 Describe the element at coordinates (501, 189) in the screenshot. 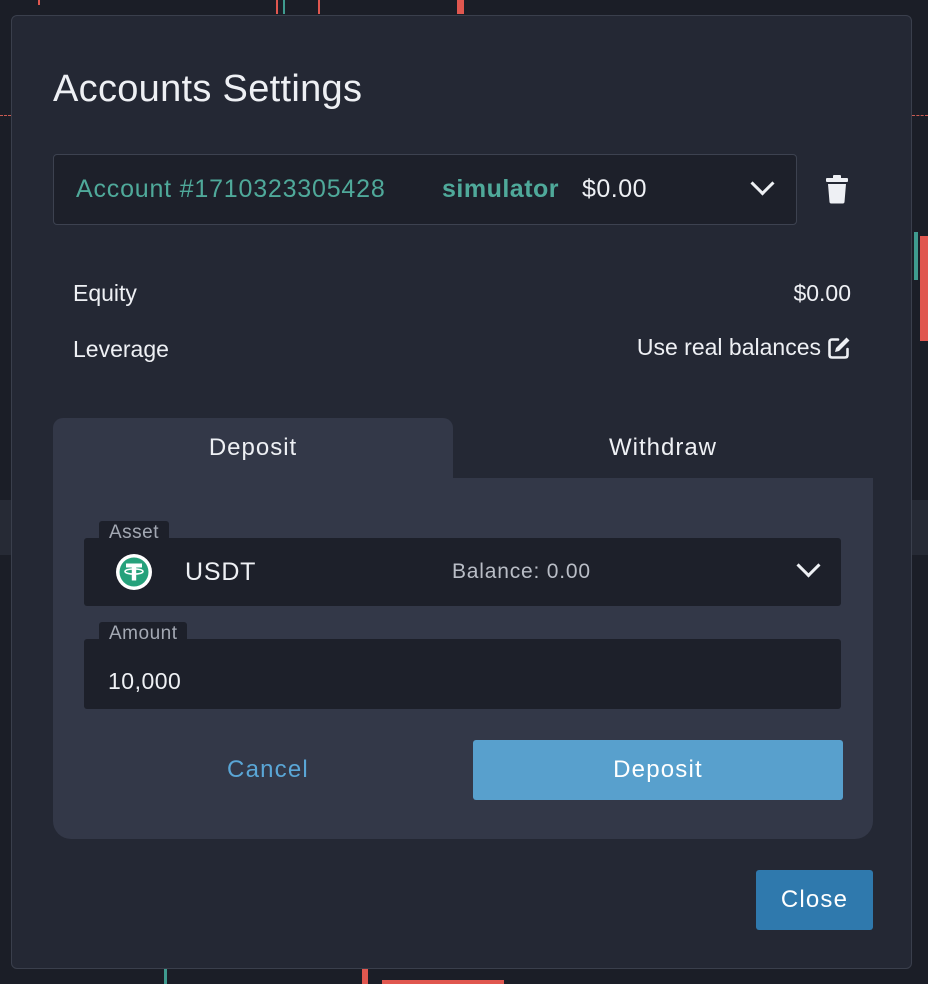

I see `account-type: simulator` at that location.